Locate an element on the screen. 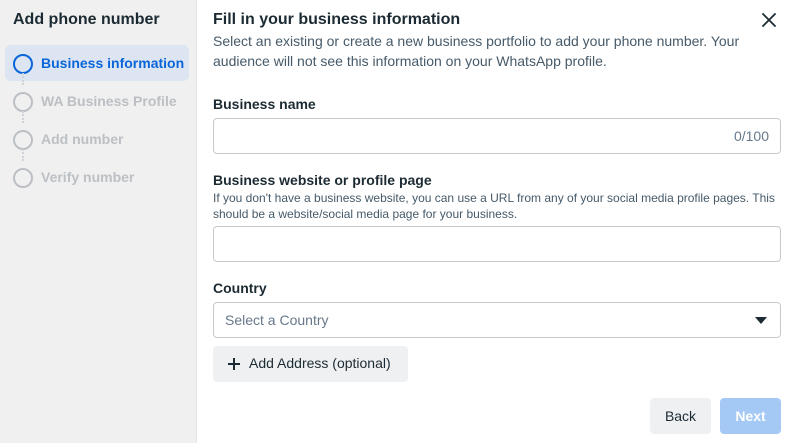 Image resolution: width=790 pixels, height=443 pixels. country-select-value: Select a Country is located at coordinates (277, 320).